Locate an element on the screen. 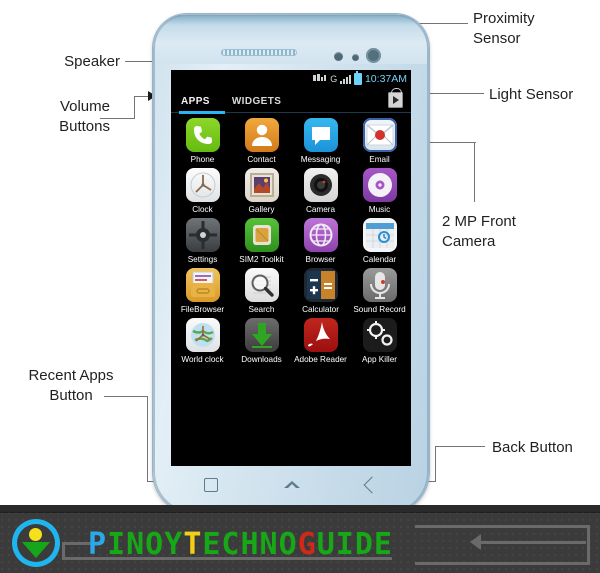 The image size is (600, 573). app-row: Settings SIM2 Toolkit Browser Calendar is located at coordinates (291, 243).